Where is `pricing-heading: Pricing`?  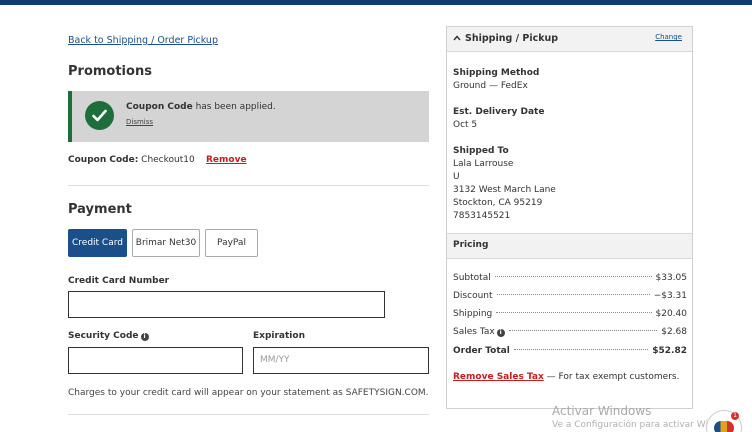
pricing-heading: Pricing is located at coordinates (471, 245).